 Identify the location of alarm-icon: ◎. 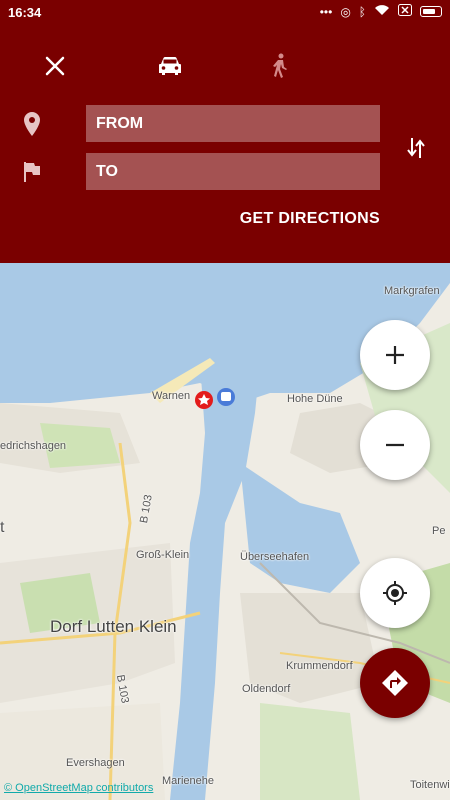
(345, 11).